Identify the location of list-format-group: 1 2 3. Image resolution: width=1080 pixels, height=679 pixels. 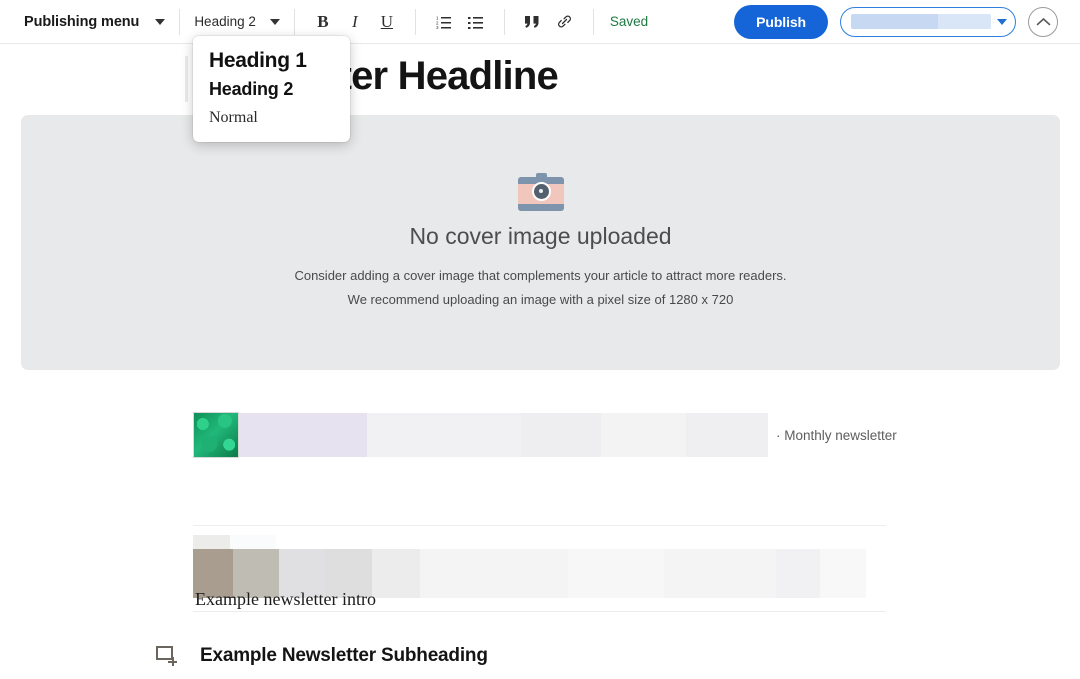
(460, 22).